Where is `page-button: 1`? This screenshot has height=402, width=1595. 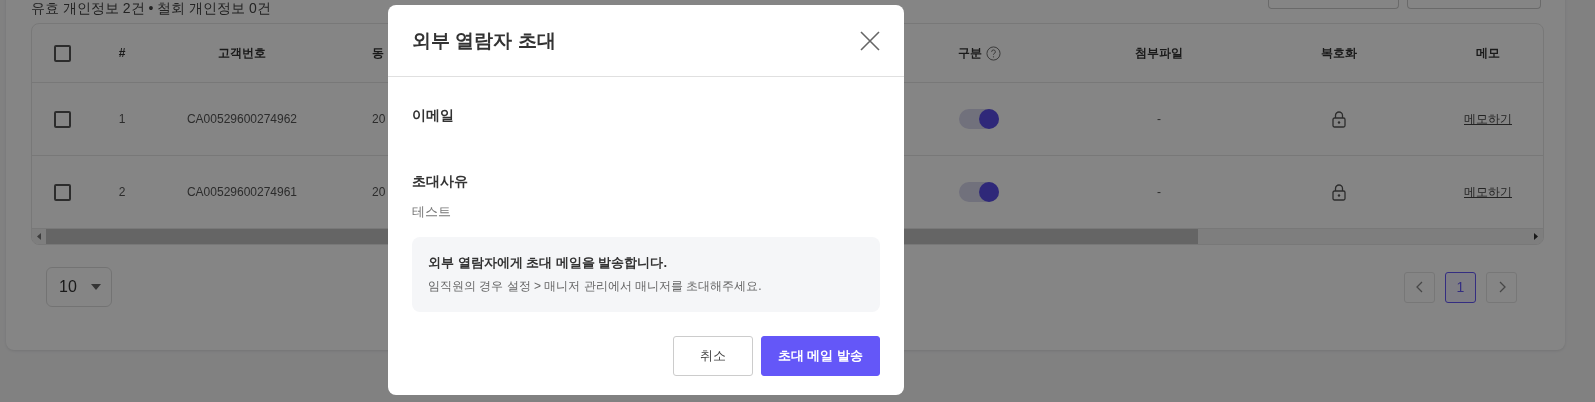
page-button: 1 is located at coordinates (1460, 287).